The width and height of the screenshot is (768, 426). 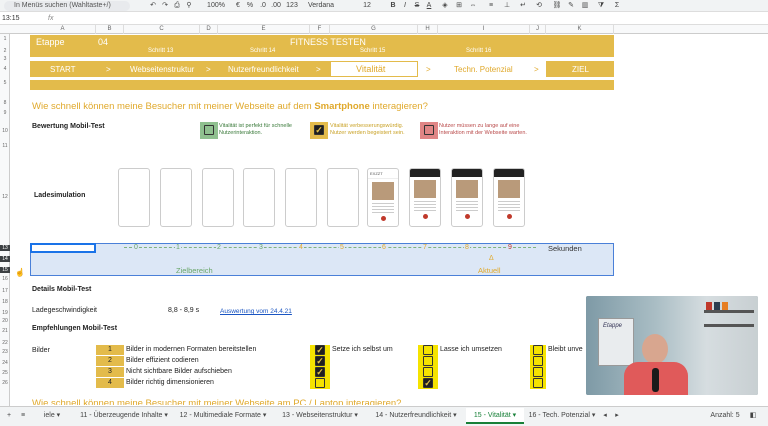 I want to click on nav-nutzerfreundlichkeit: Nutzerfreundlichkeit, so click(x=263, y=69).